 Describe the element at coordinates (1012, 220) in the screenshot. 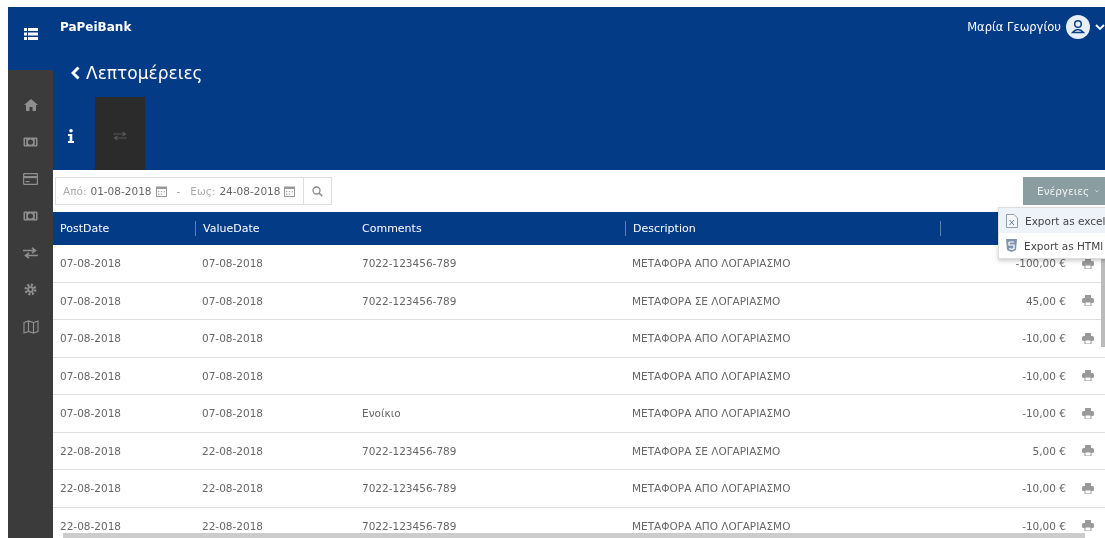

I see `spreadsheet-file-icon` at that location.